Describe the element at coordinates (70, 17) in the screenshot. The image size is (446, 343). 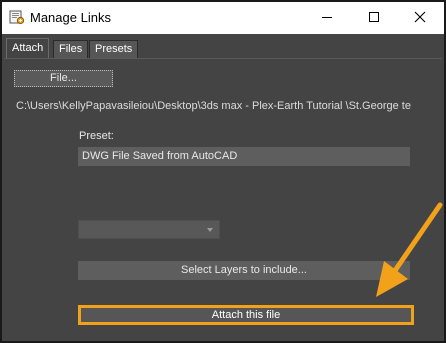
I see `window-title: Manage Links` at that location.